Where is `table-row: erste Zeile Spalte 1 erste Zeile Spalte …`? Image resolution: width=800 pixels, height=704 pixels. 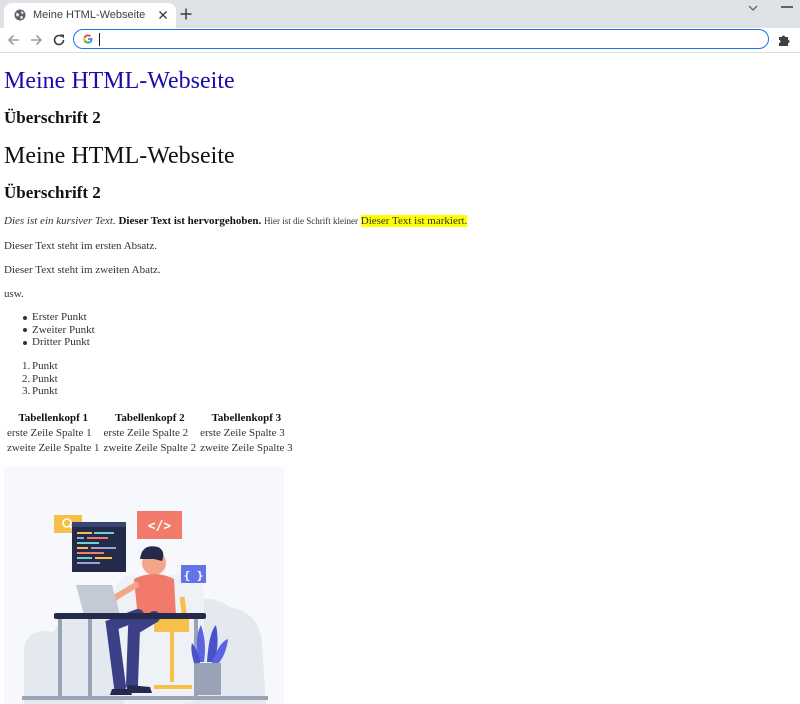 table-row: erste Zeile Spalte 1 erste Zeile Spalte … is located at coordinates (150, 432).